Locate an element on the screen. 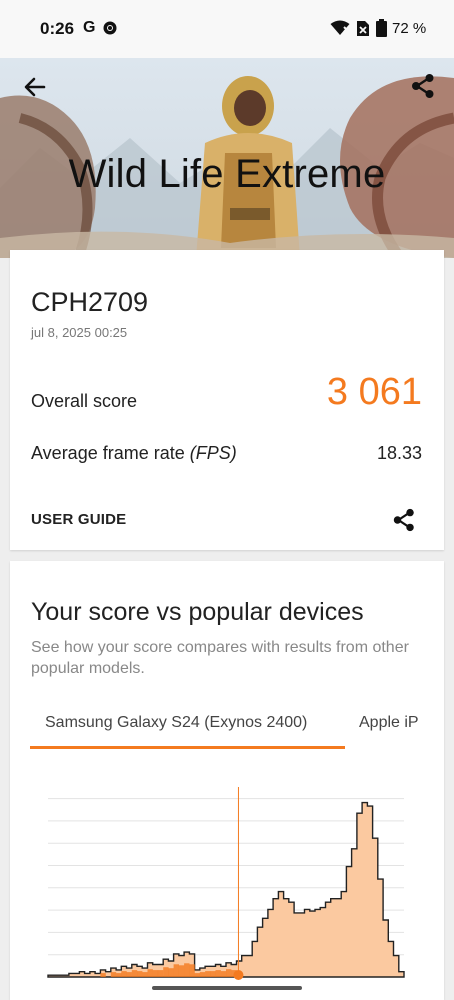 This screenshot has height=1000, width=454. google-icon: G is located at coordinates (89, 27).